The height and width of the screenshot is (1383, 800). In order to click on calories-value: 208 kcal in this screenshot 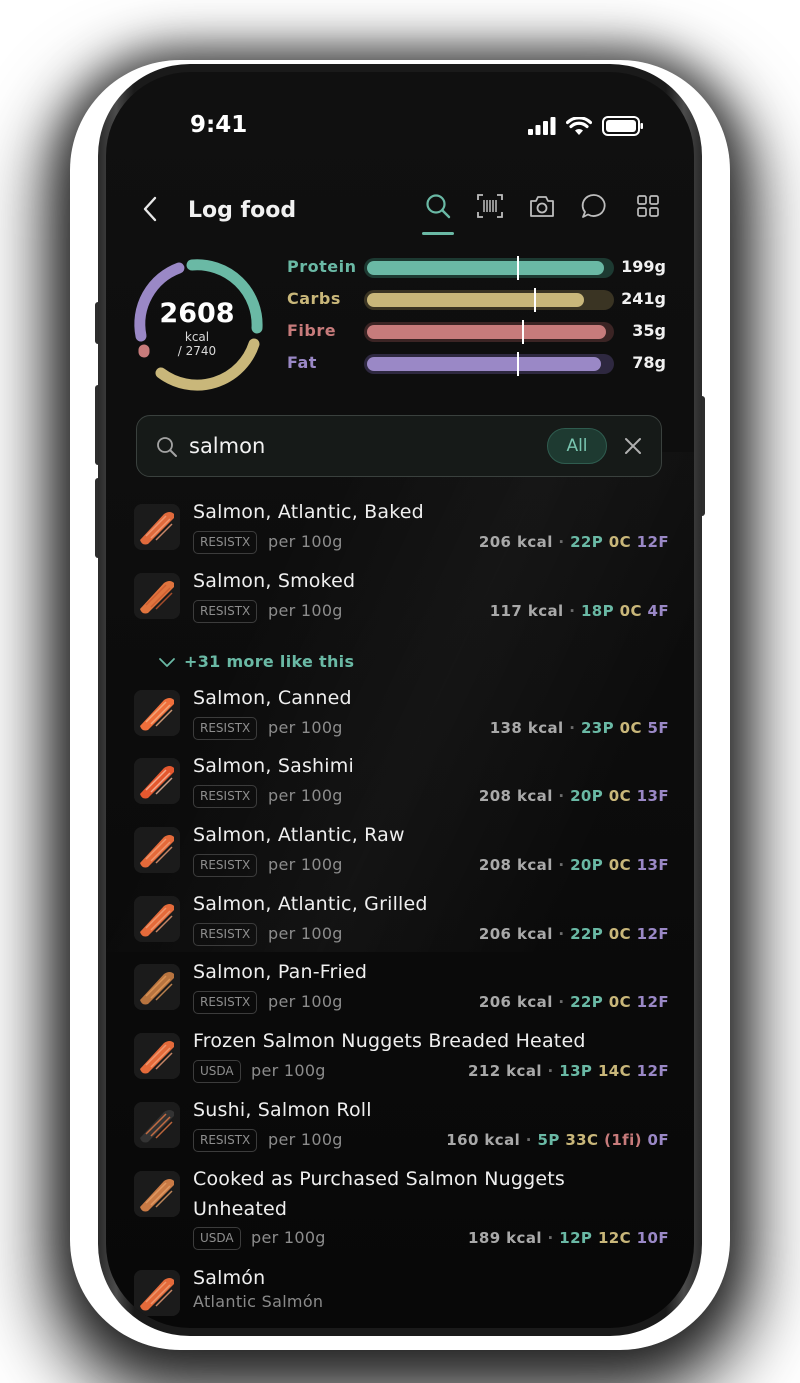, I will do `click(515, 796)`.